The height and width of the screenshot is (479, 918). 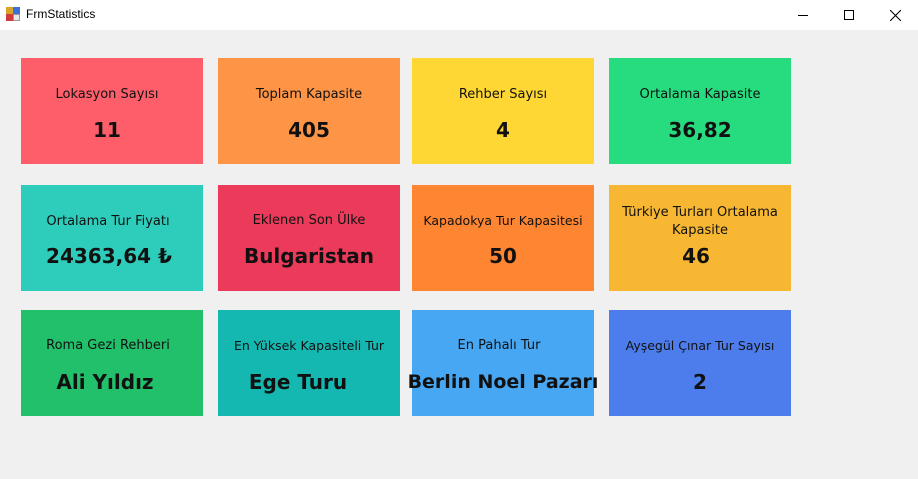 I want to click on stat-label: Lokasyon Sayısı, so click(x=107, y=94).